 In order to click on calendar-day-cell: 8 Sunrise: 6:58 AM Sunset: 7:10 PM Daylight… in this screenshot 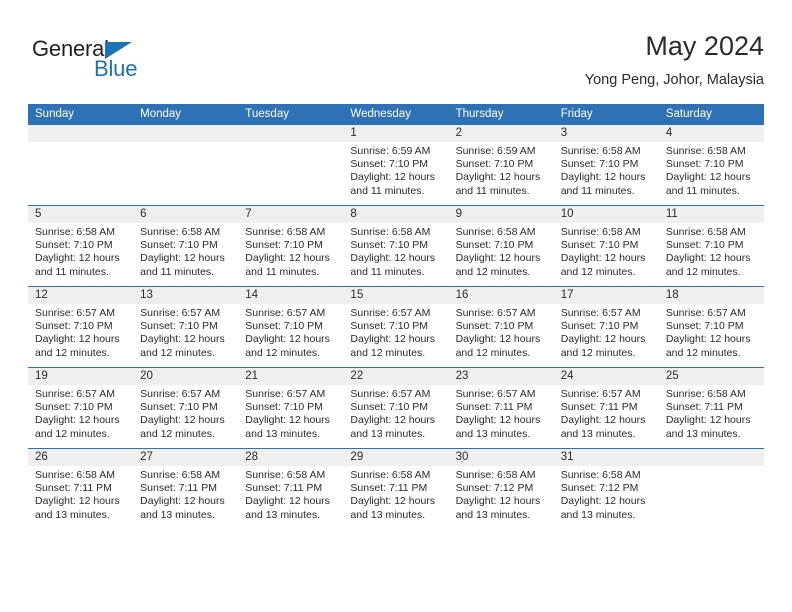, I will do `click(396, 246)`.